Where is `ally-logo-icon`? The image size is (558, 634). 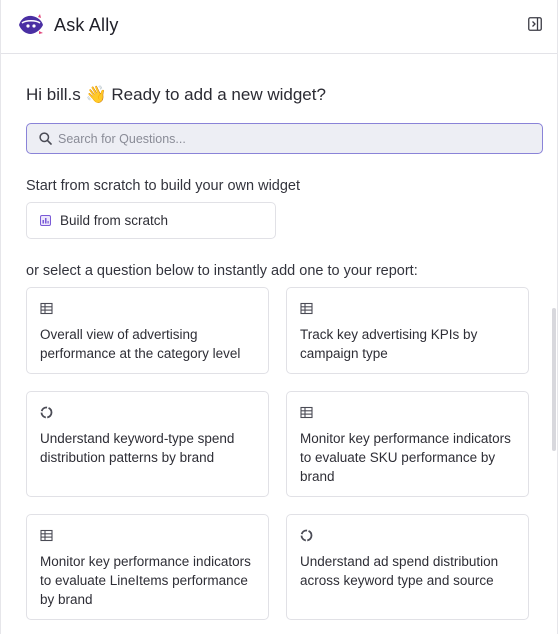
ally-logo-icon is located at coordinates (31, 24).